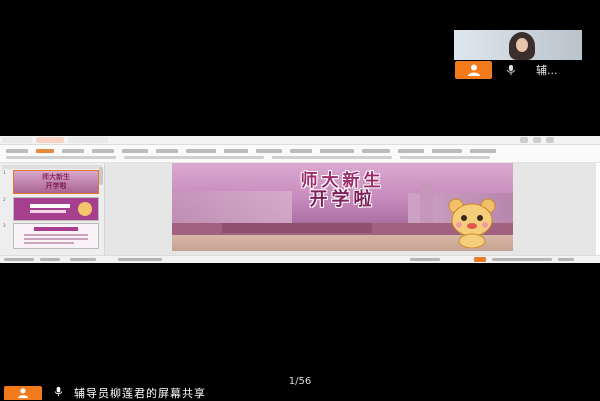 This screenshot has width=600, height=401. Describe the element at coordinates (522, 45) in the screenshot. I see `participant-face` at that location.